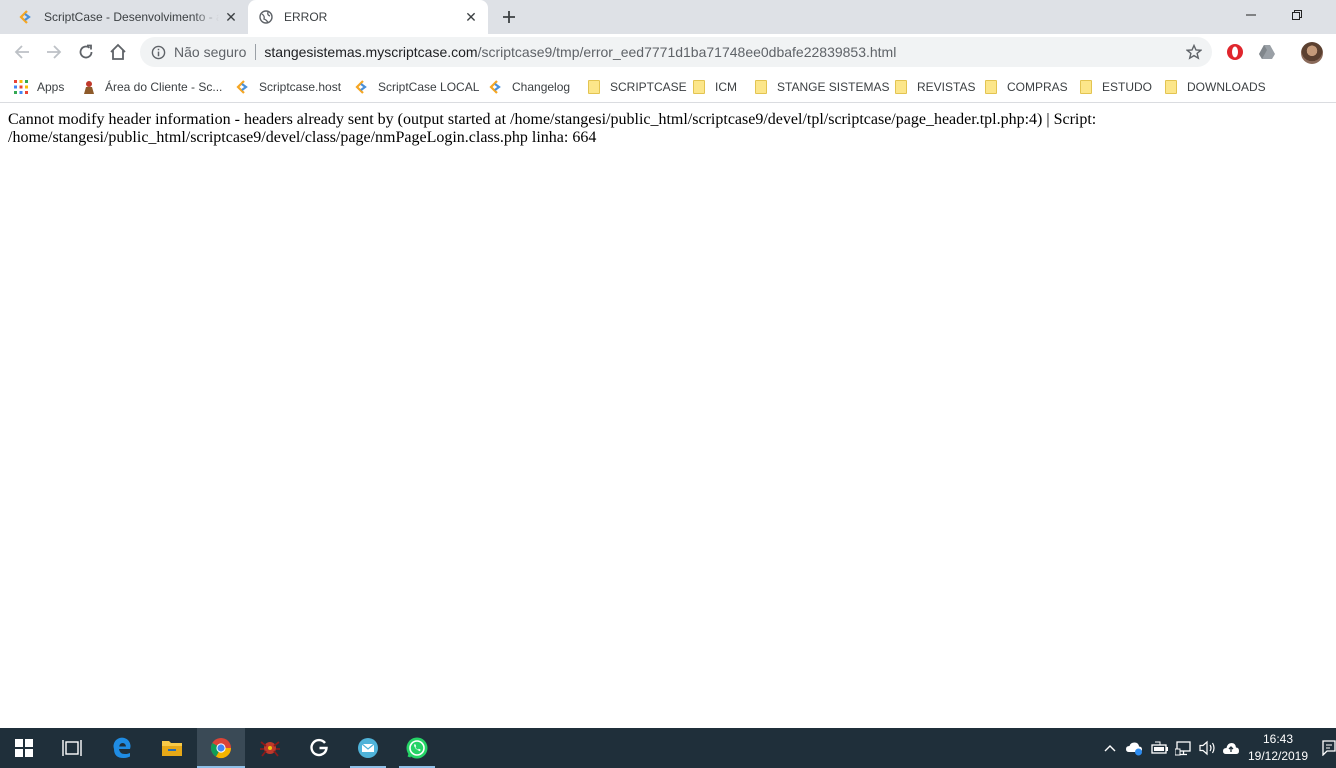 The width and height of the screenshot is (1336, 768). Describe the element at coordinates (89, 87) in the screenshot. I see `client-area-icon` at that location.